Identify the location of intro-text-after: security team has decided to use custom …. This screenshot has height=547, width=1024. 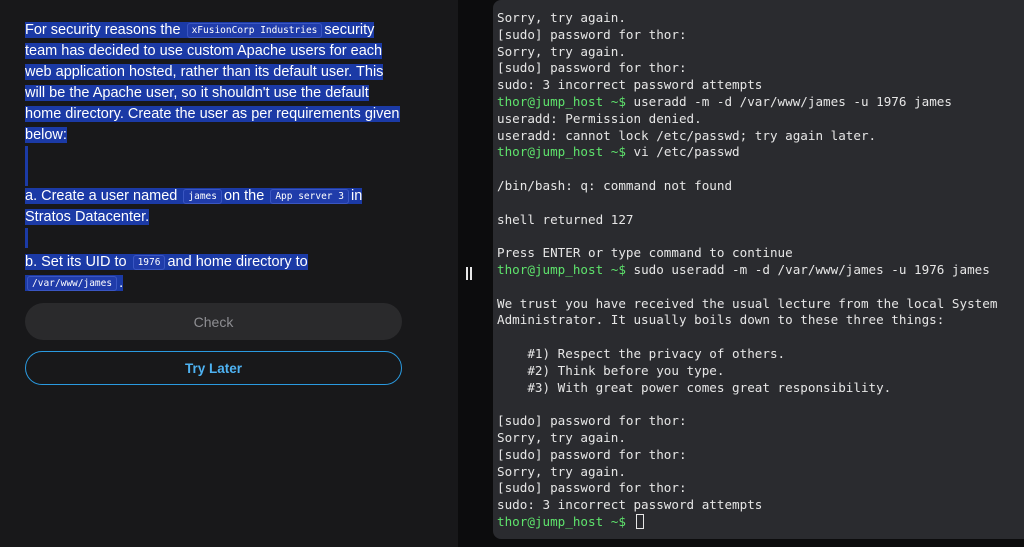
(212, 82).